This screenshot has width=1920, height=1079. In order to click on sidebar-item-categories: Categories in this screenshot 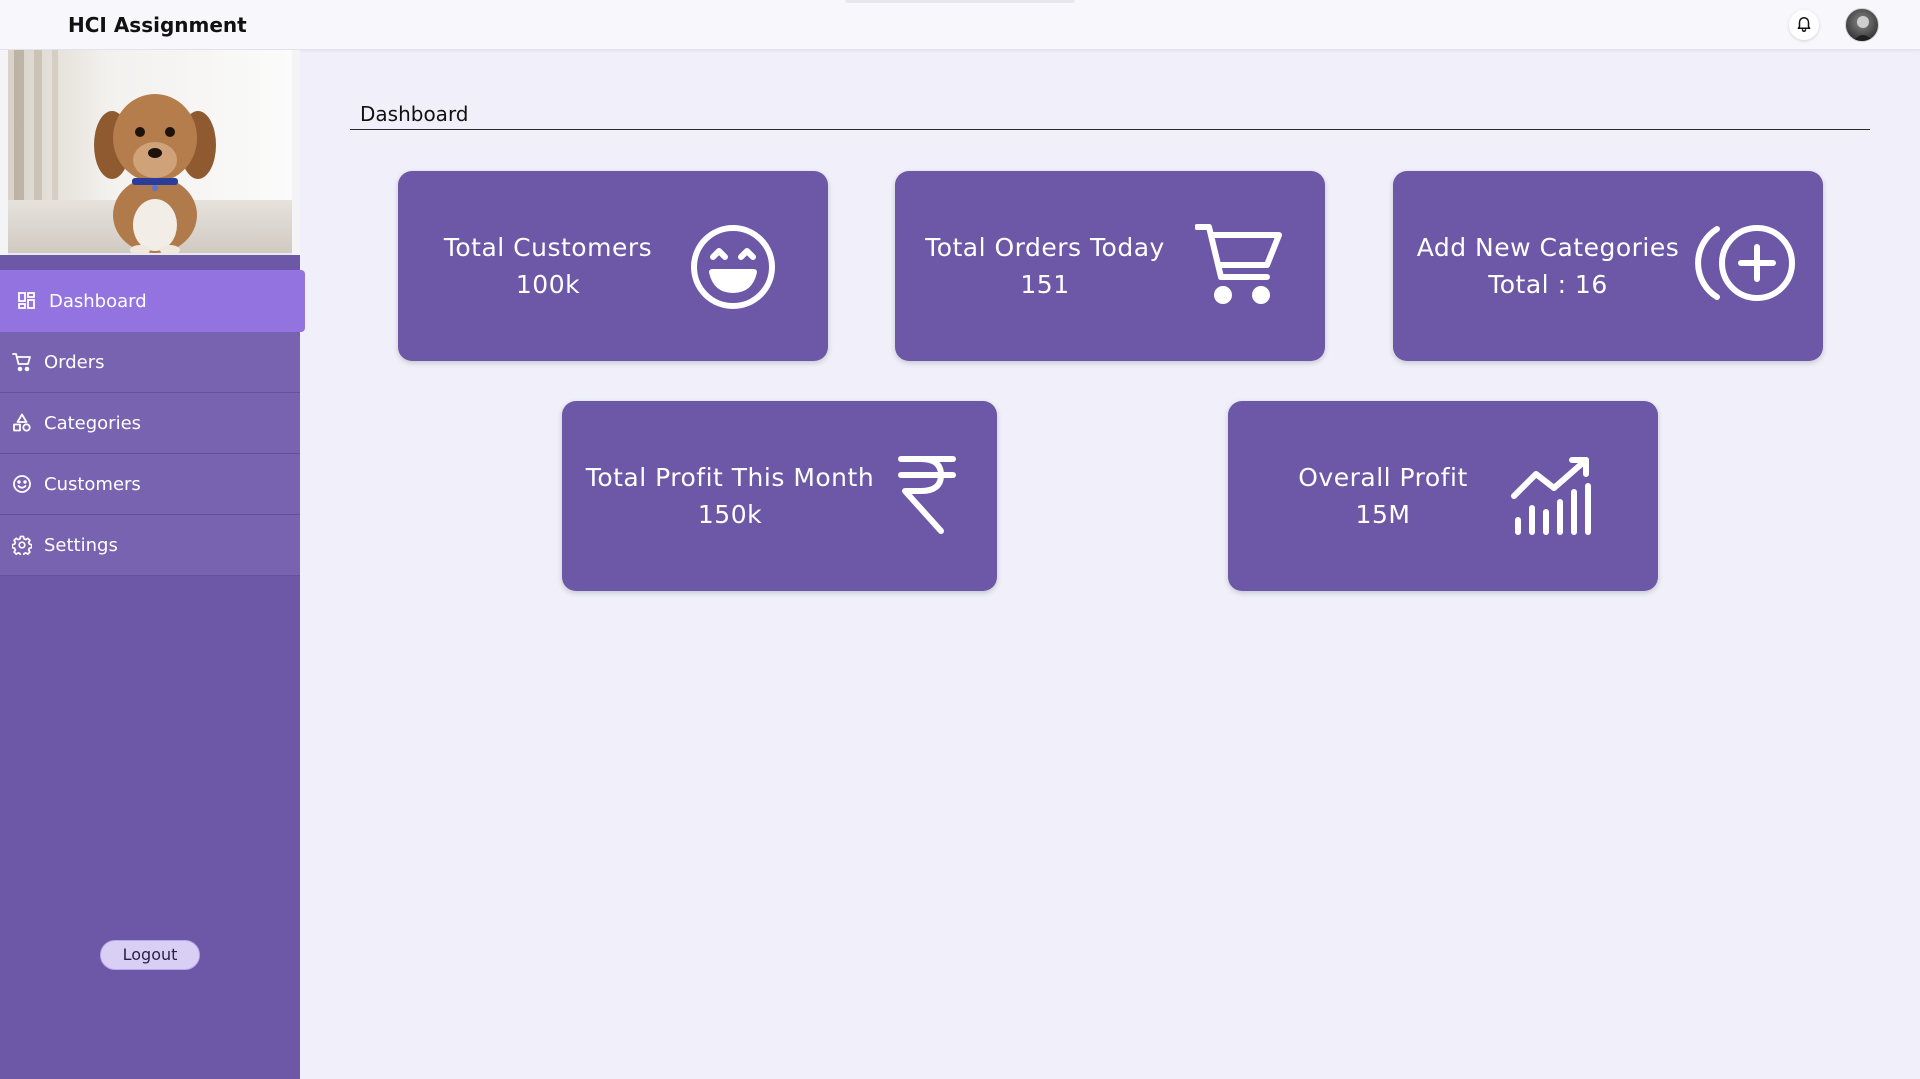, I will do `click(150, 423)`.